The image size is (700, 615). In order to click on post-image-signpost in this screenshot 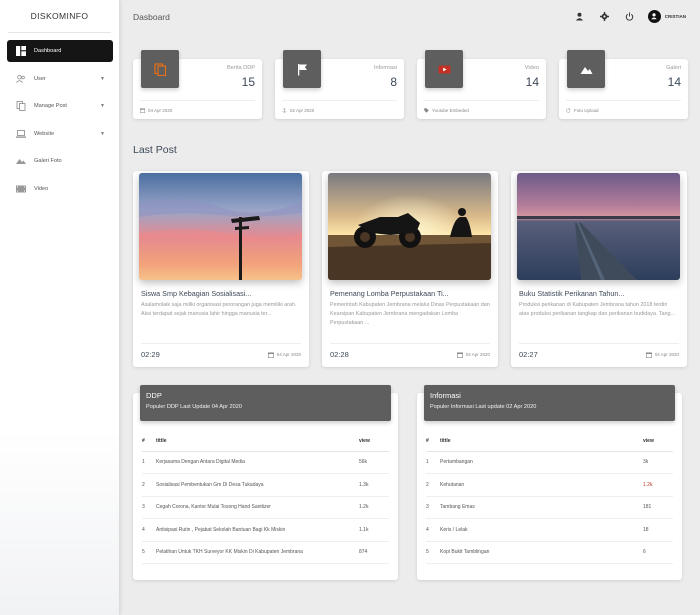, I will do `click(220, 226)`.